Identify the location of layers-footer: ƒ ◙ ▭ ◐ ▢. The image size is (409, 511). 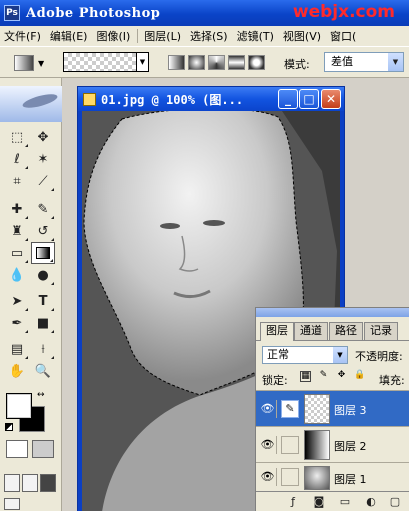
(332, 501).